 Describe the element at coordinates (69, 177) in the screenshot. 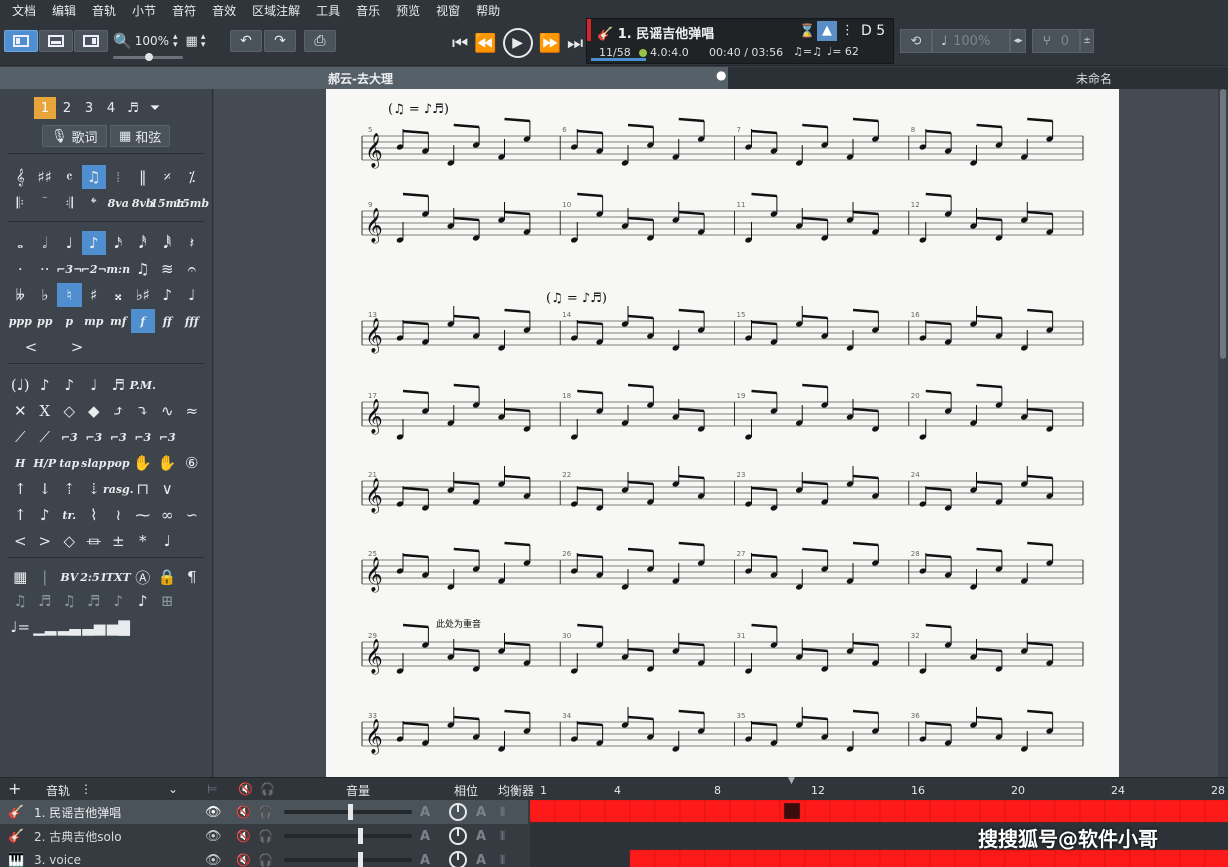

I see `time-signature-icon: 𝄴` at that location.